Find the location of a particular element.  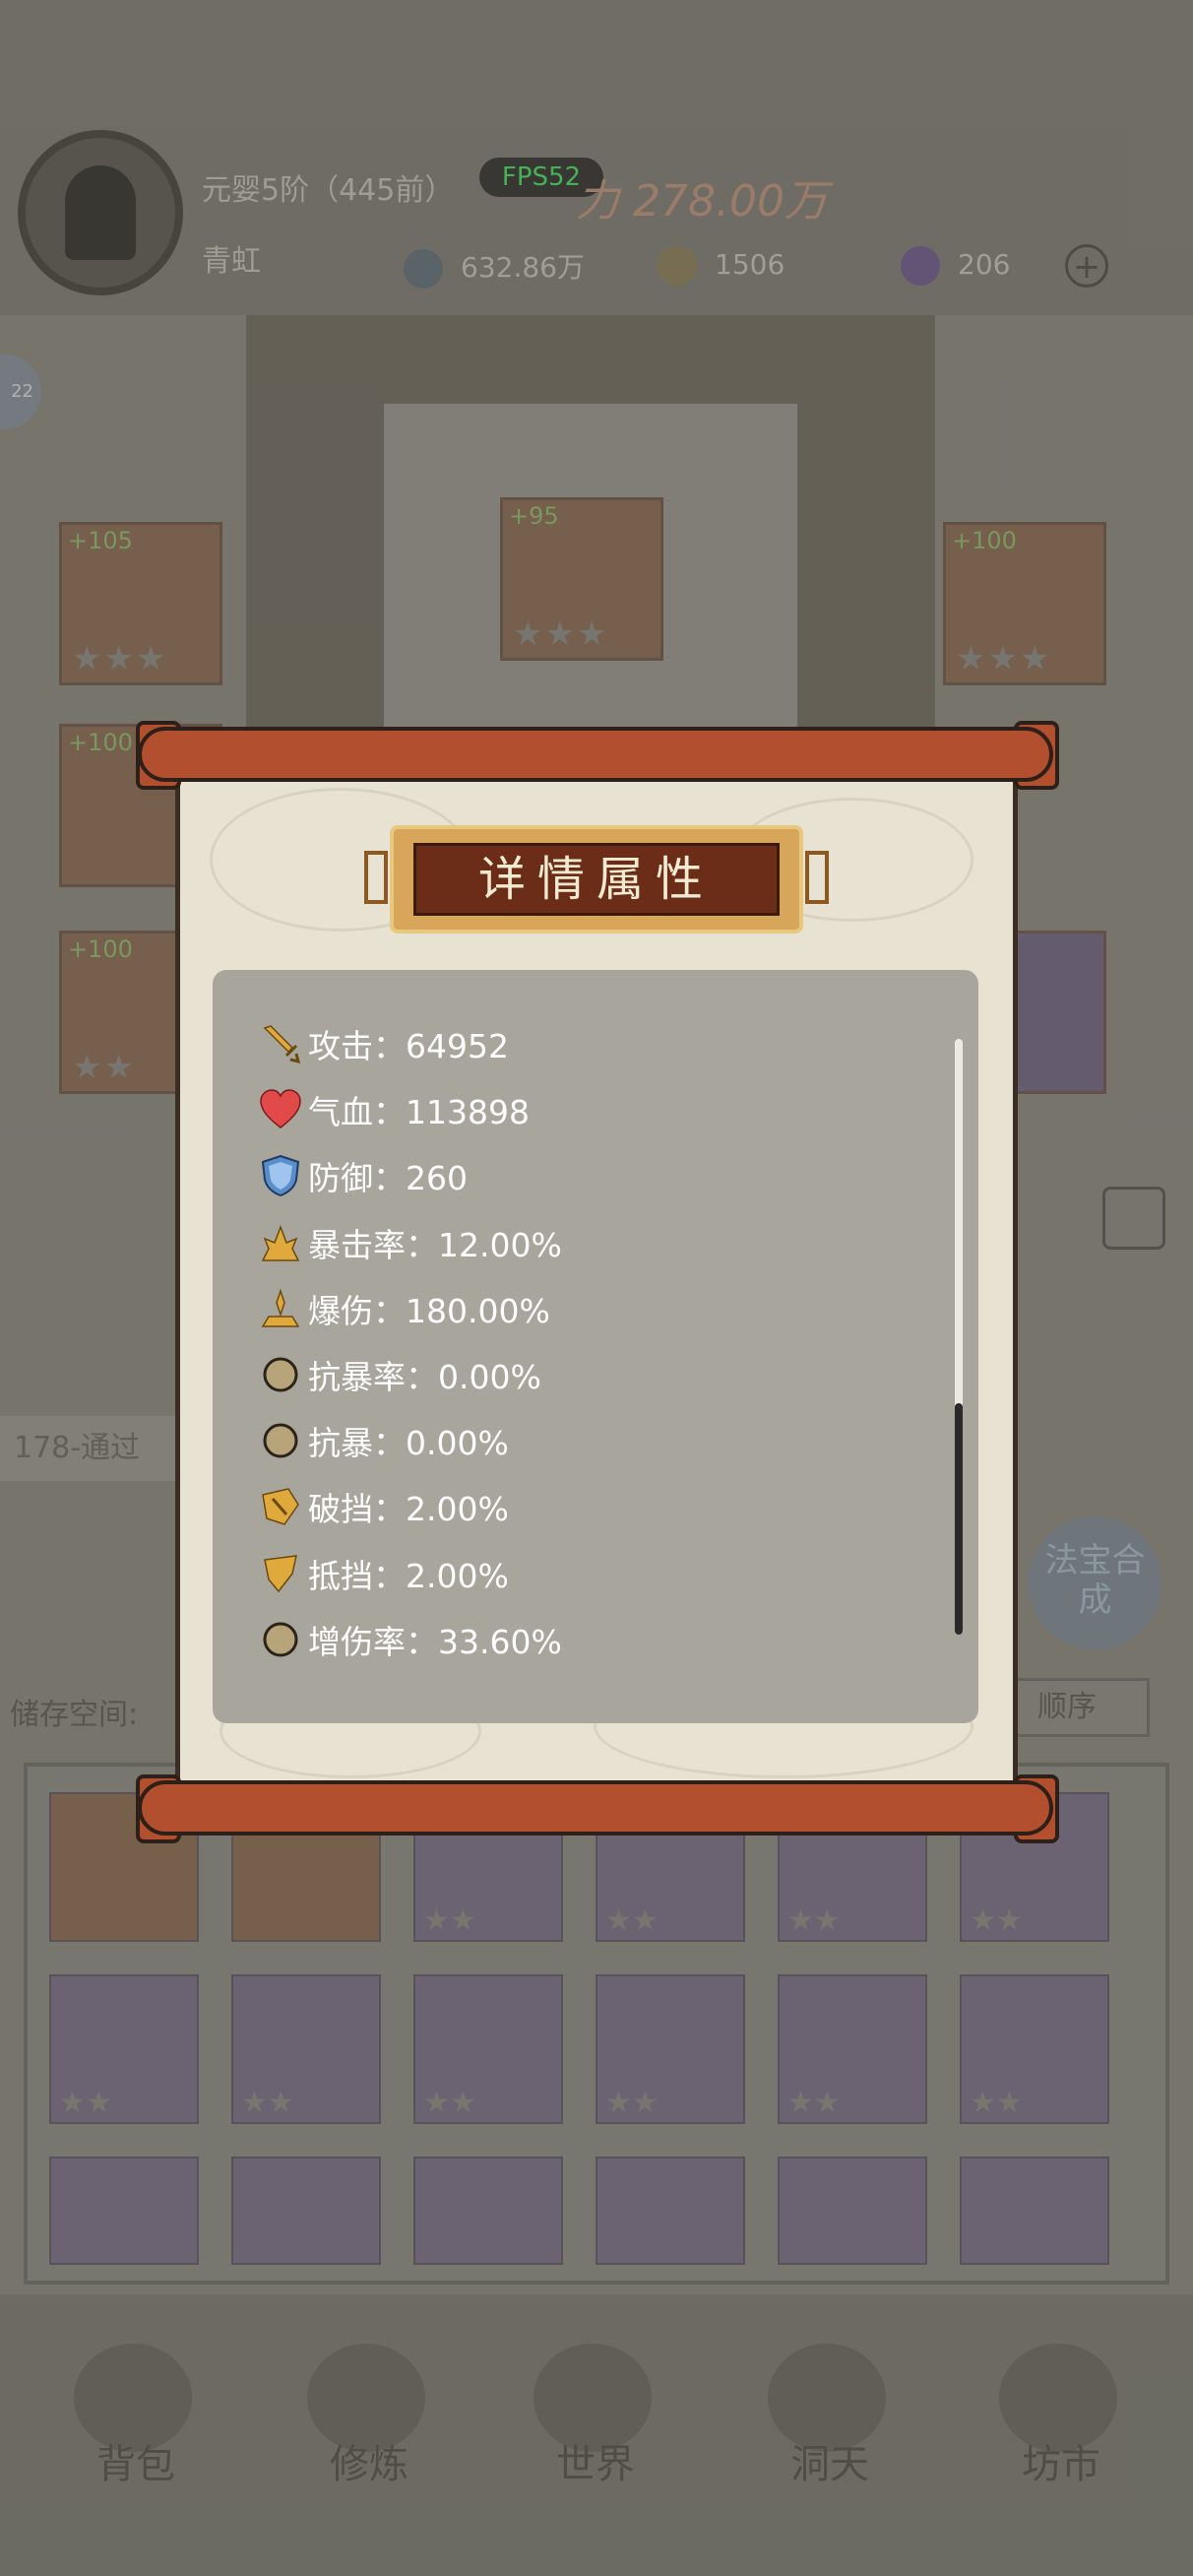

scroll-rod-top is located at coordinates (595, 754).